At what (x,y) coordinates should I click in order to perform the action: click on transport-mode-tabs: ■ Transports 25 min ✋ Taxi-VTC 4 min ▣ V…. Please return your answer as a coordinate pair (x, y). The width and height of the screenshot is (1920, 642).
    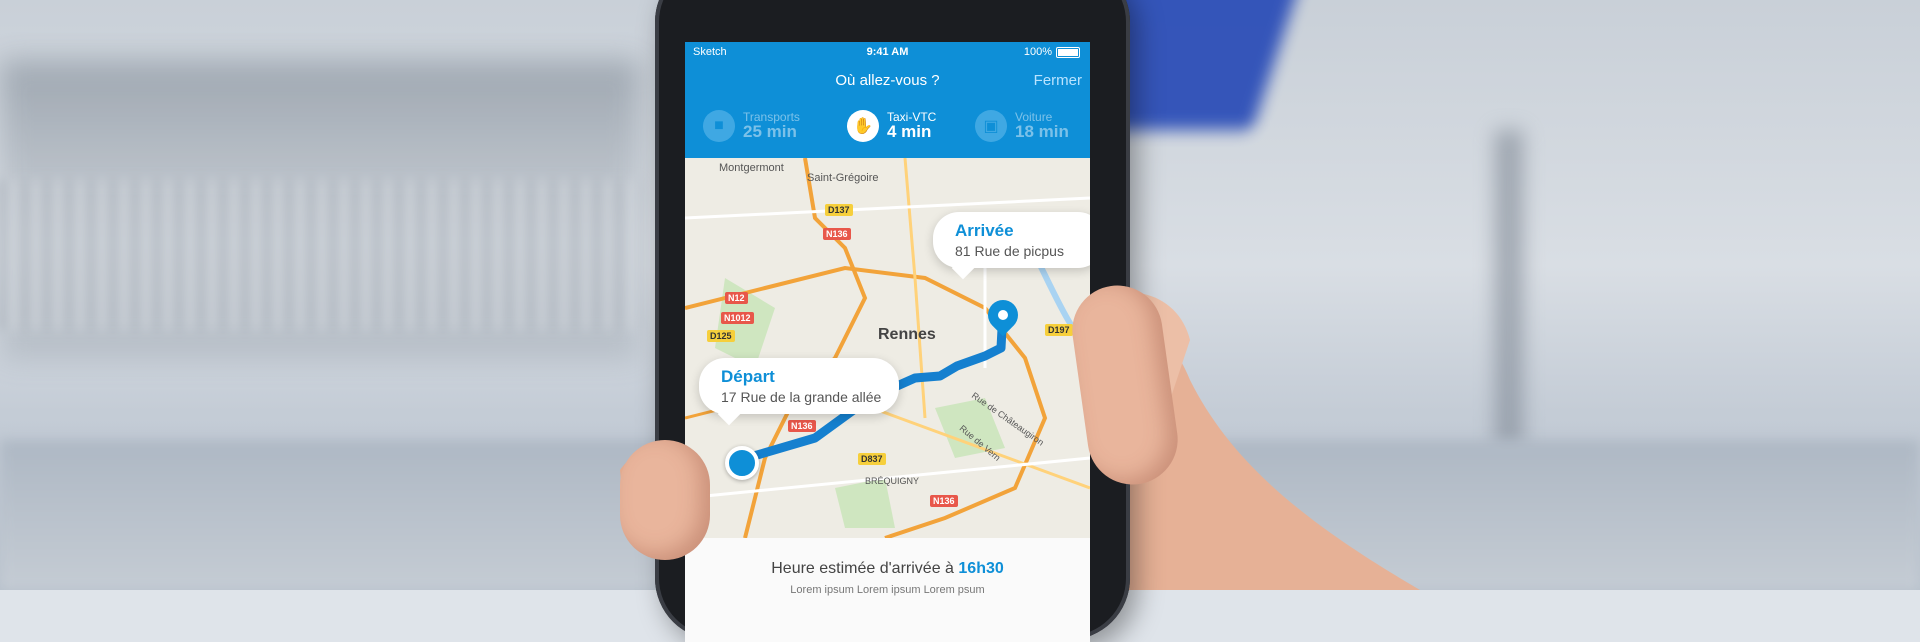
    Looking at the image, I should click on (887, 130).